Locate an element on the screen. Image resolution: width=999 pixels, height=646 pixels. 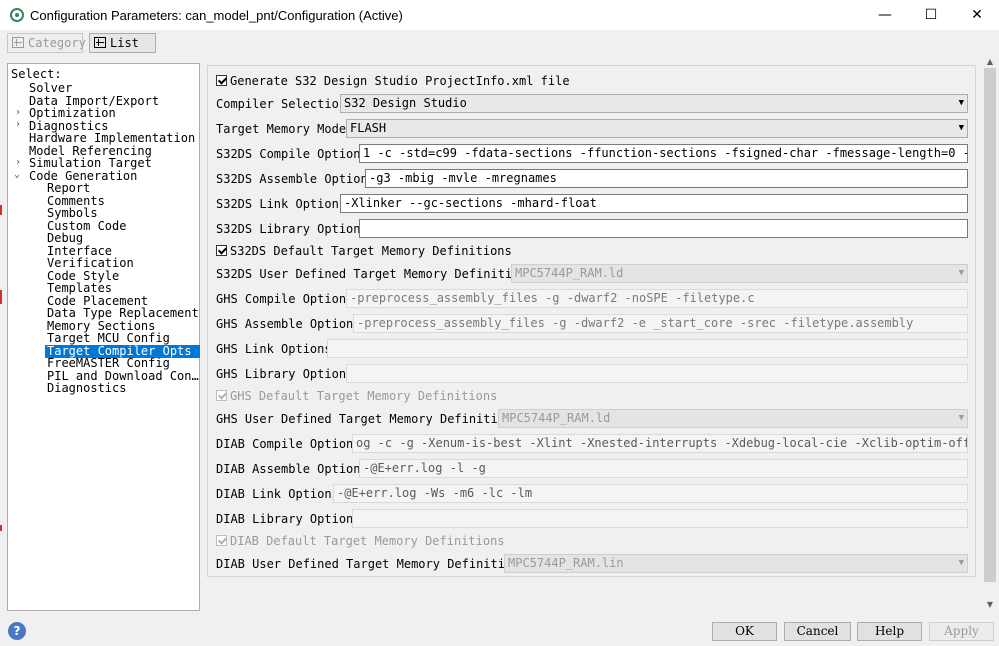
ghs-user-mem-dropdown: MPC5744P_RAM.ld ▼ is located at coordinates (733, 418).